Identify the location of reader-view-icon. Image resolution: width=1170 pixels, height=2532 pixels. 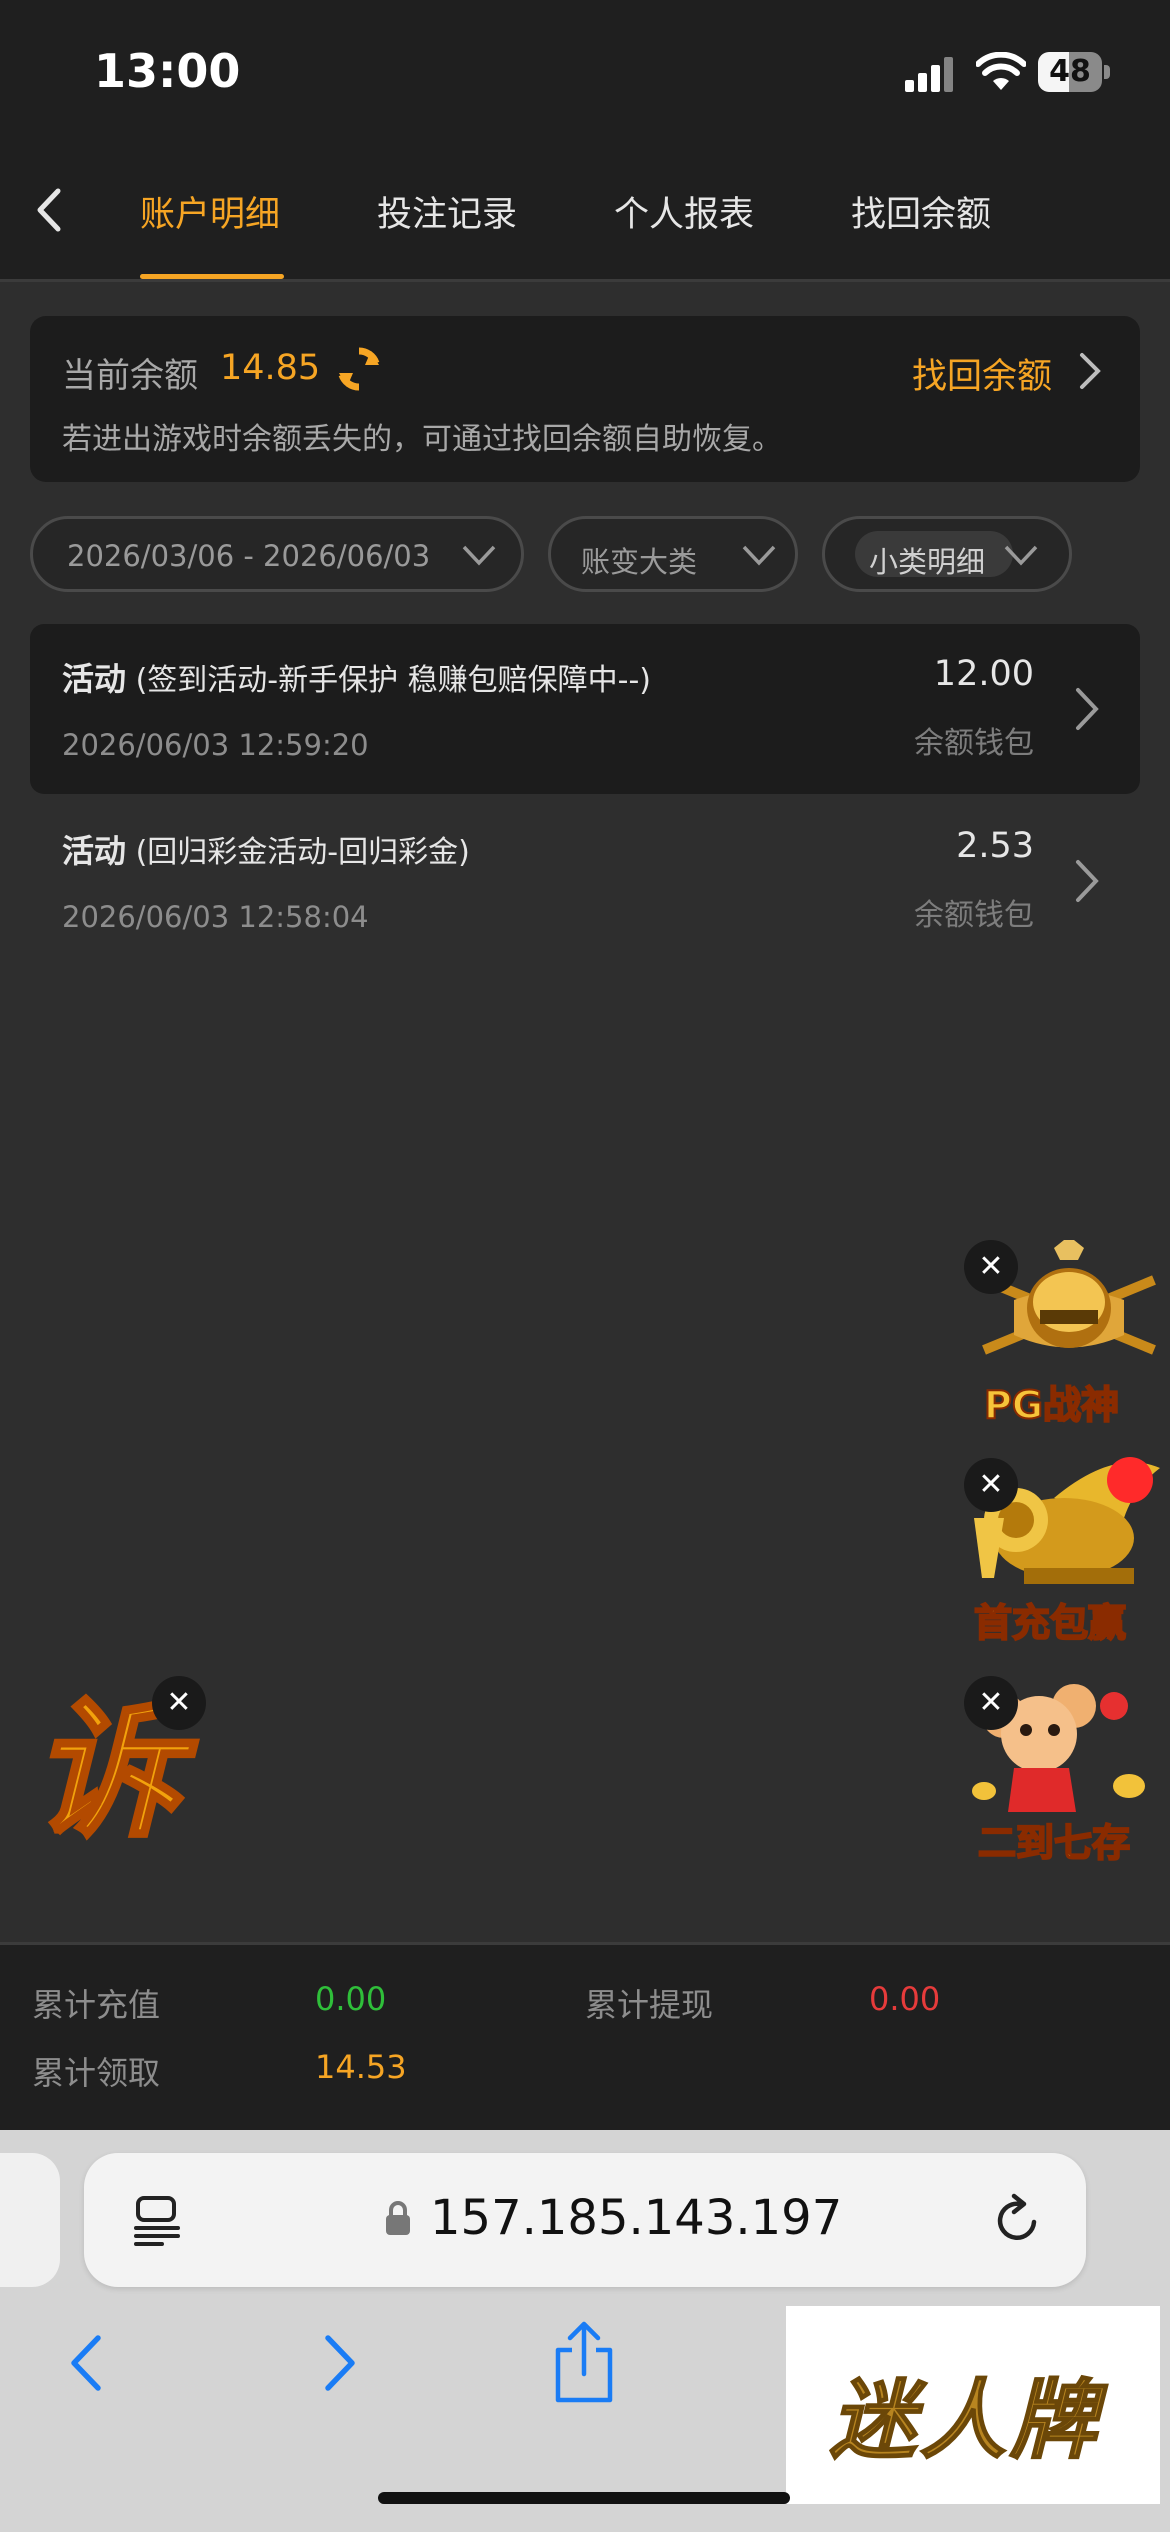
(157, 2221).